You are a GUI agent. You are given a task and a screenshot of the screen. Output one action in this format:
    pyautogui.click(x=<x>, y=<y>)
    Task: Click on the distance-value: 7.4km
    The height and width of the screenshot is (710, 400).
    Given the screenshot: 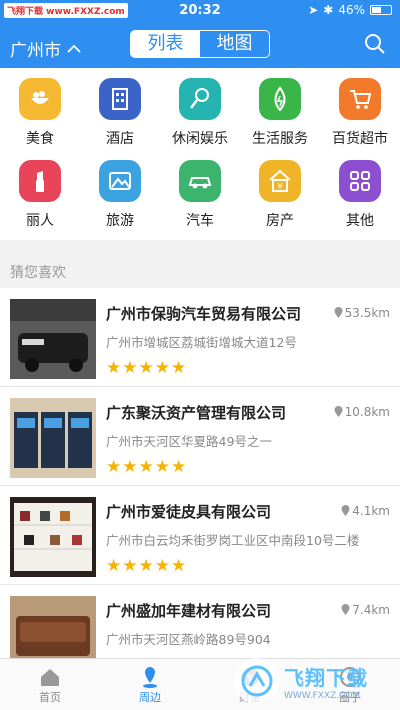 What is the action you would take?
    pyautogui.click(x=371, y=610)
    